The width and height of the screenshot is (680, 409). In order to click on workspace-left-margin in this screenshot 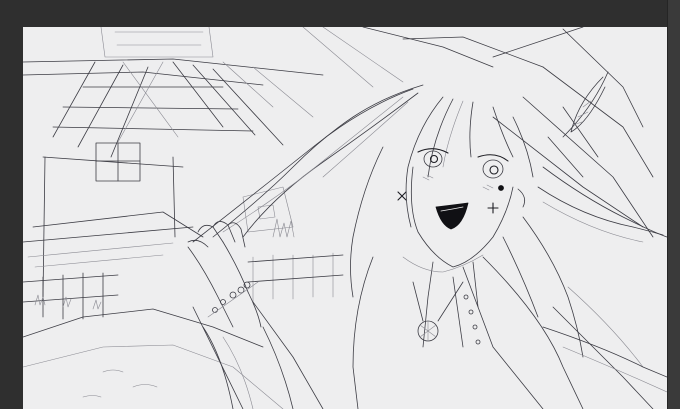, I will do `click(11, 218)`.